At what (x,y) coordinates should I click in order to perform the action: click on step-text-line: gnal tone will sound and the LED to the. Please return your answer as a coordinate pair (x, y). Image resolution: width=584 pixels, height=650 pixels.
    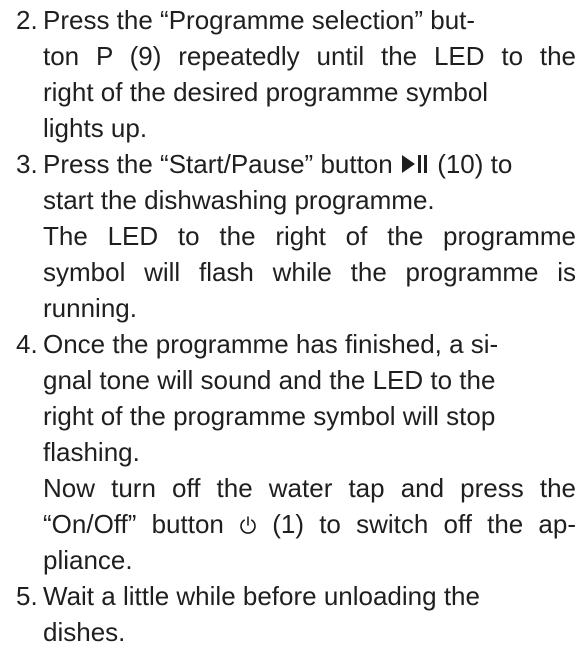
    Looking at the image, I should click on (269, 380).